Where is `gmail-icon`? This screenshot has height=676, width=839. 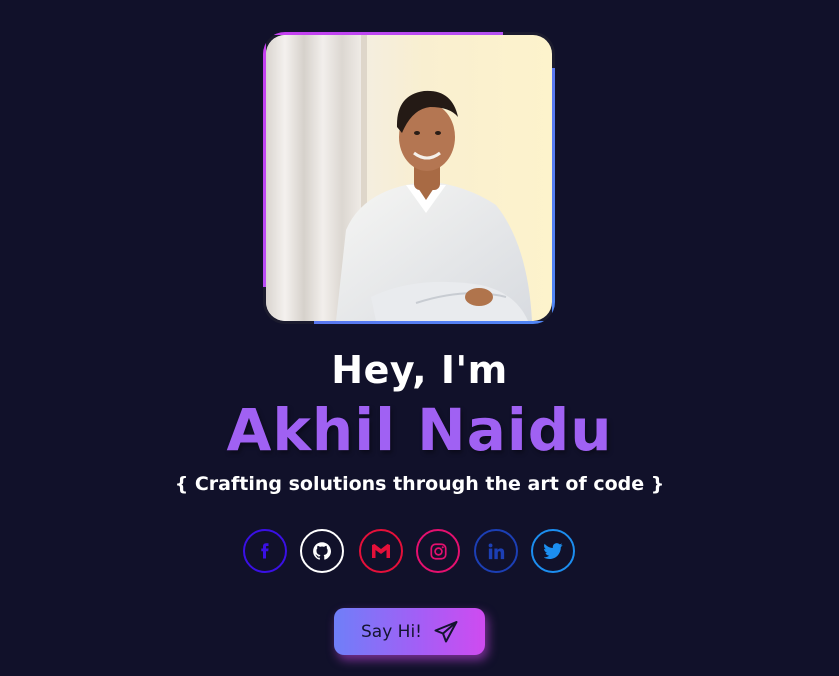 gmail-icon is located at coordinates (381, 551).